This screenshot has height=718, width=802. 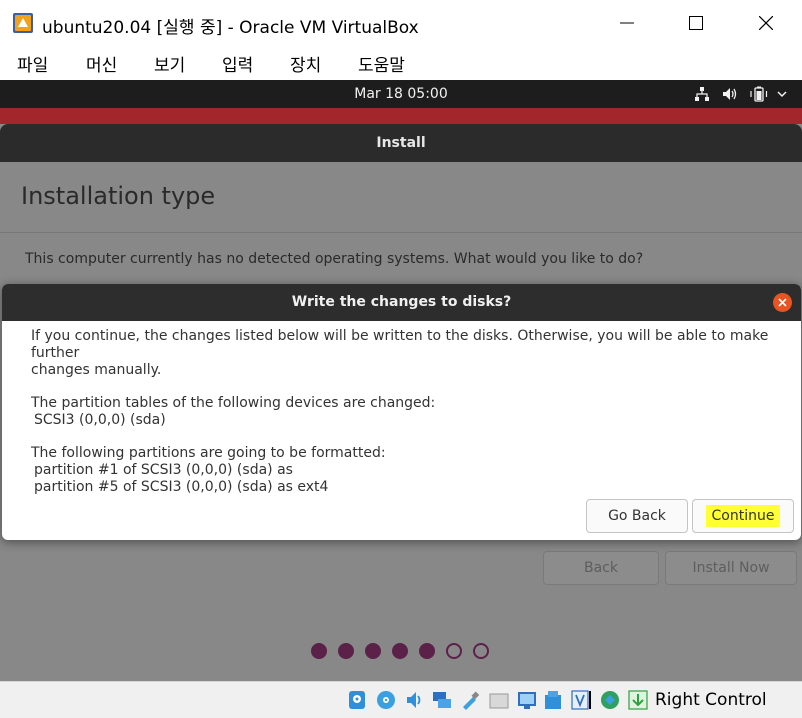 I want to click on battery-icon, so click(x=759, y=94).